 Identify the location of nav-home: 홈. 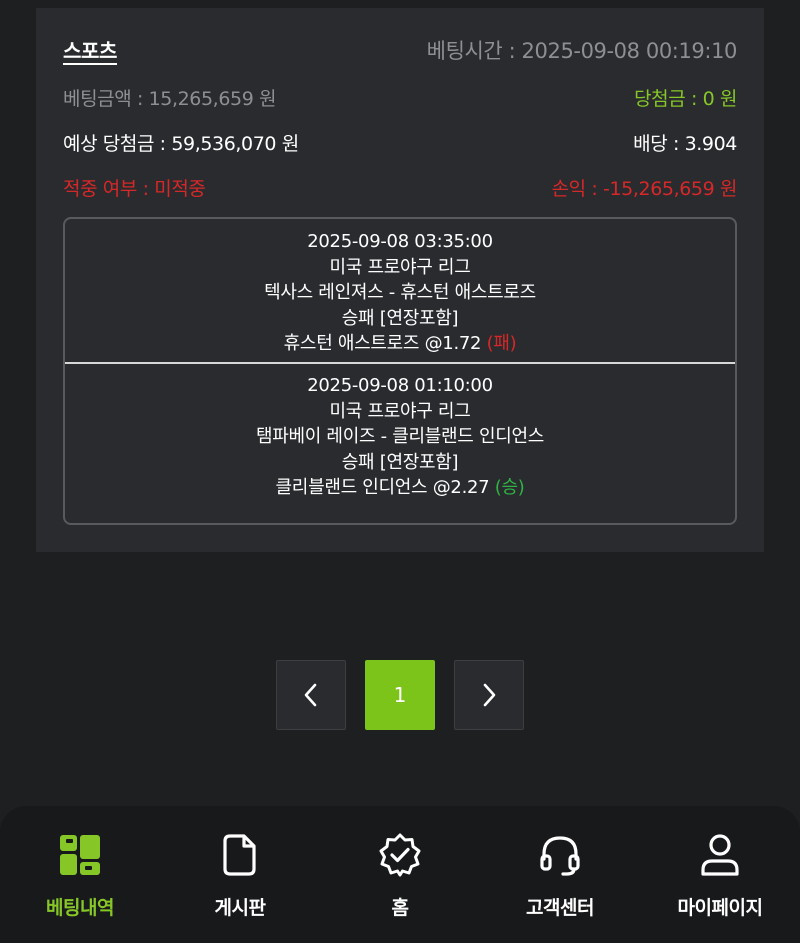
(400, 874).